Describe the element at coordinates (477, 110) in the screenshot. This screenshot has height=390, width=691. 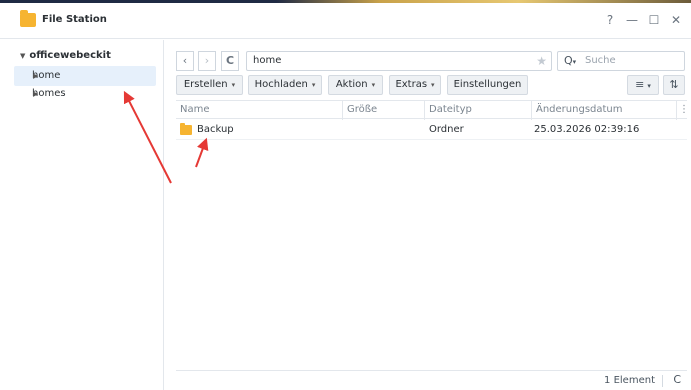
I see `column-header-type: Dateityp` at that location.